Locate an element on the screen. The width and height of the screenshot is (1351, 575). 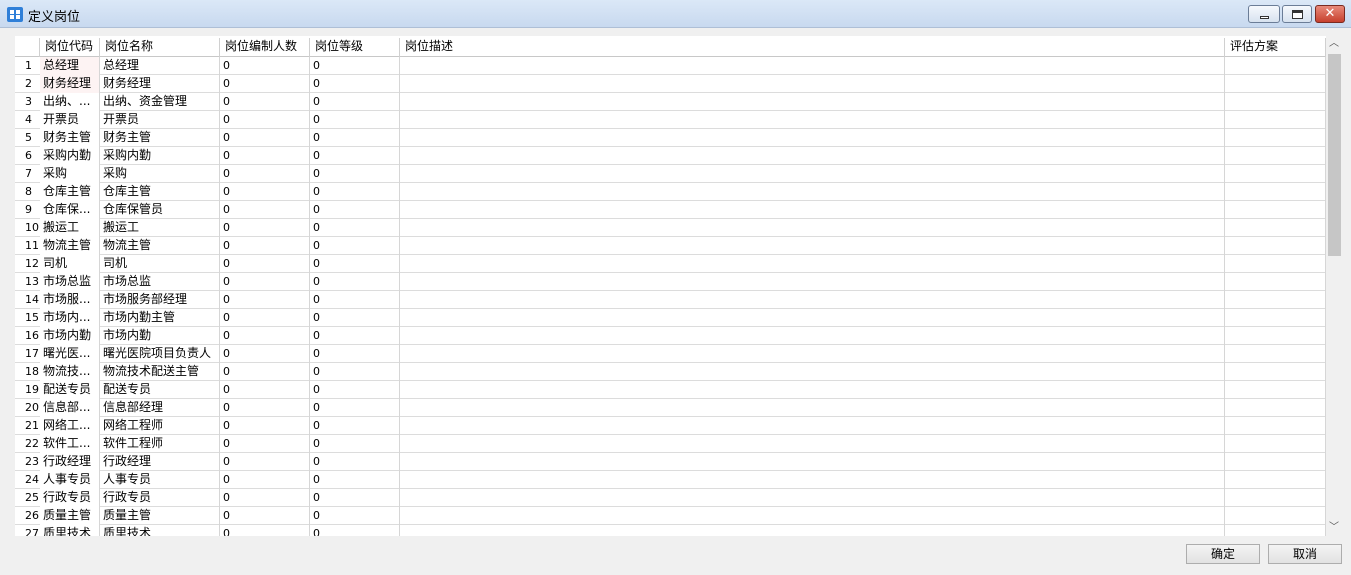
table-row: 5 财务主管 财务主管 0 0 is located at coordinates (670, 138).